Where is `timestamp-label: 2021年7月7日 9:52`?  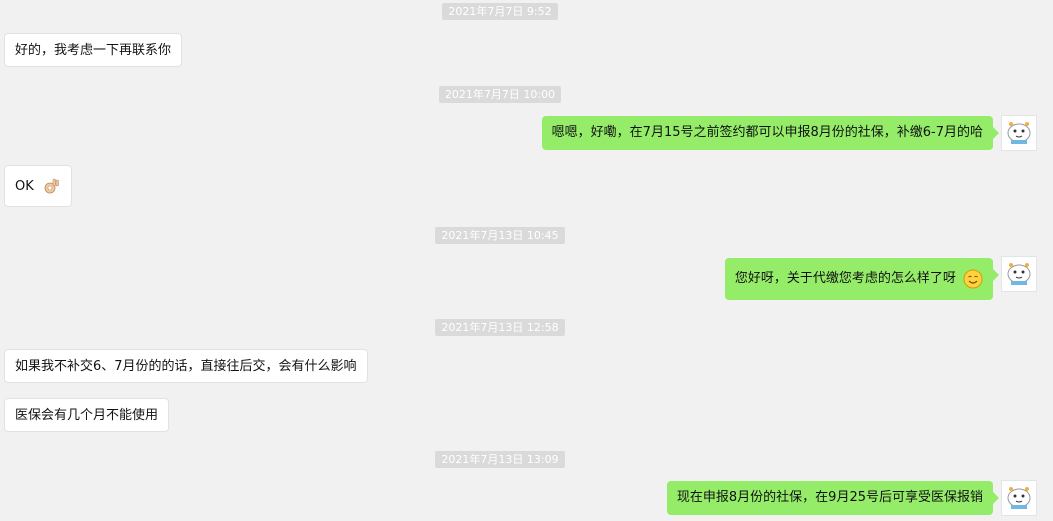
timestamp-label: 2021年7月7日 9:52 is located at coordinates (500, 11).